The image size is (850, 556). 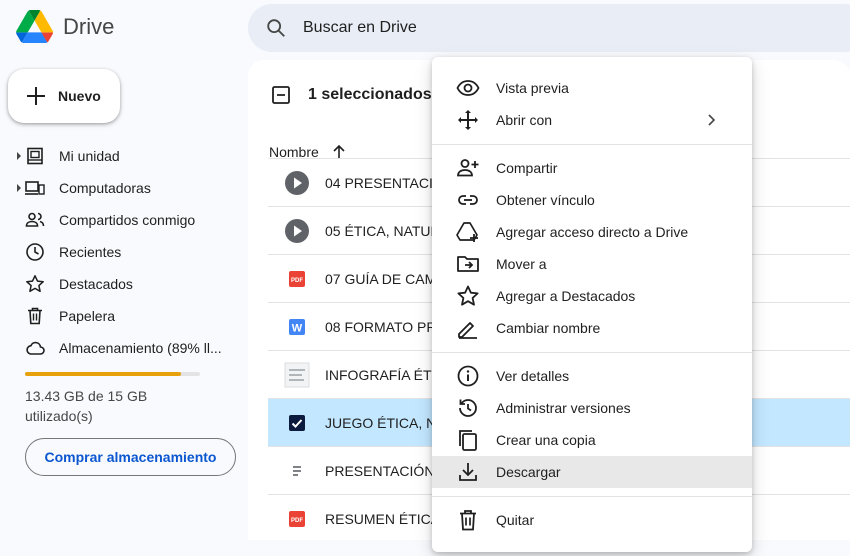 I want to click on menu-item-versions: Administrar versiones, so click(x=592, y=408).